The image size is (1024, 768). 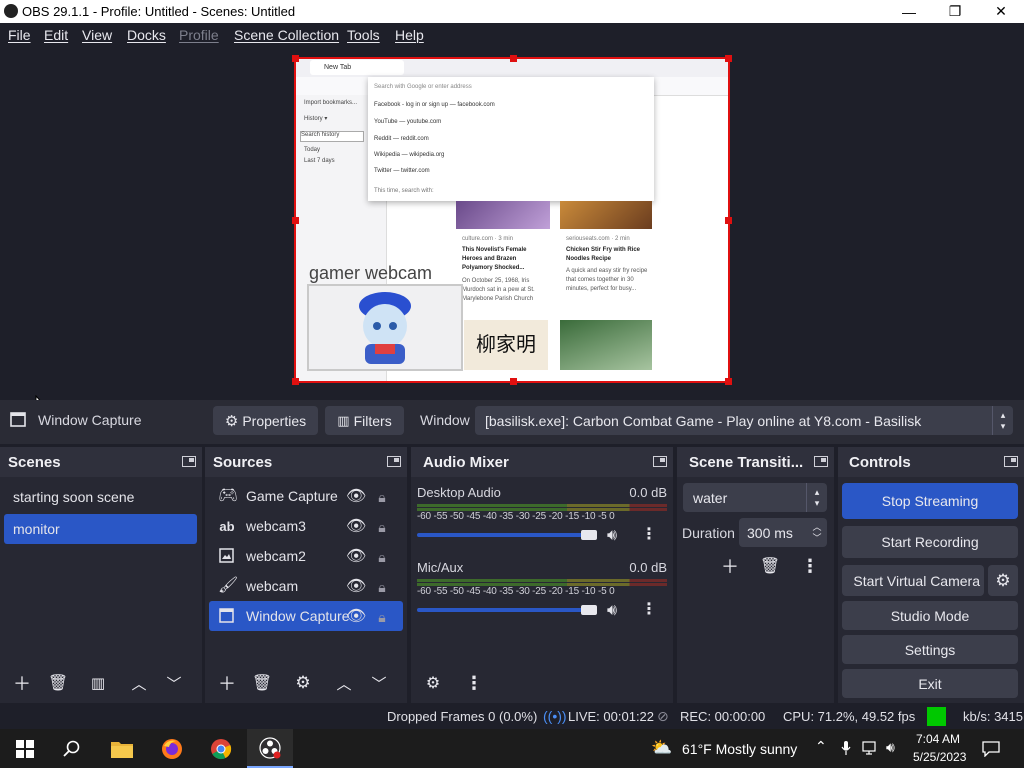 What do you see at coordinates (379, 683) in the screenshot?
I see `move-source-down-button: ﹀` at bounding box center [379, 683].